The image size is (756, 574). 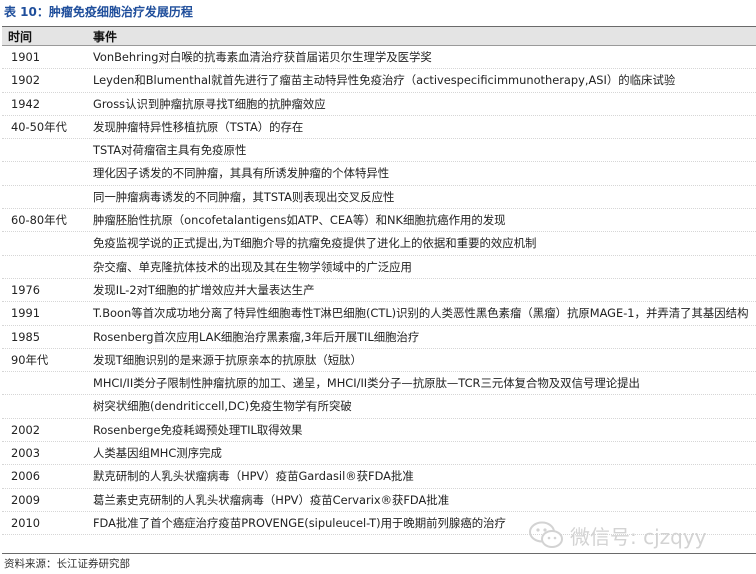 What do you see at coordinates (244, 196) in the screenshot?
I see `row-event: 同一肿瘤病毒诱发的不同肿瘤，其TSTA则表现出交叉反应性` at bounding box center [244, 196].